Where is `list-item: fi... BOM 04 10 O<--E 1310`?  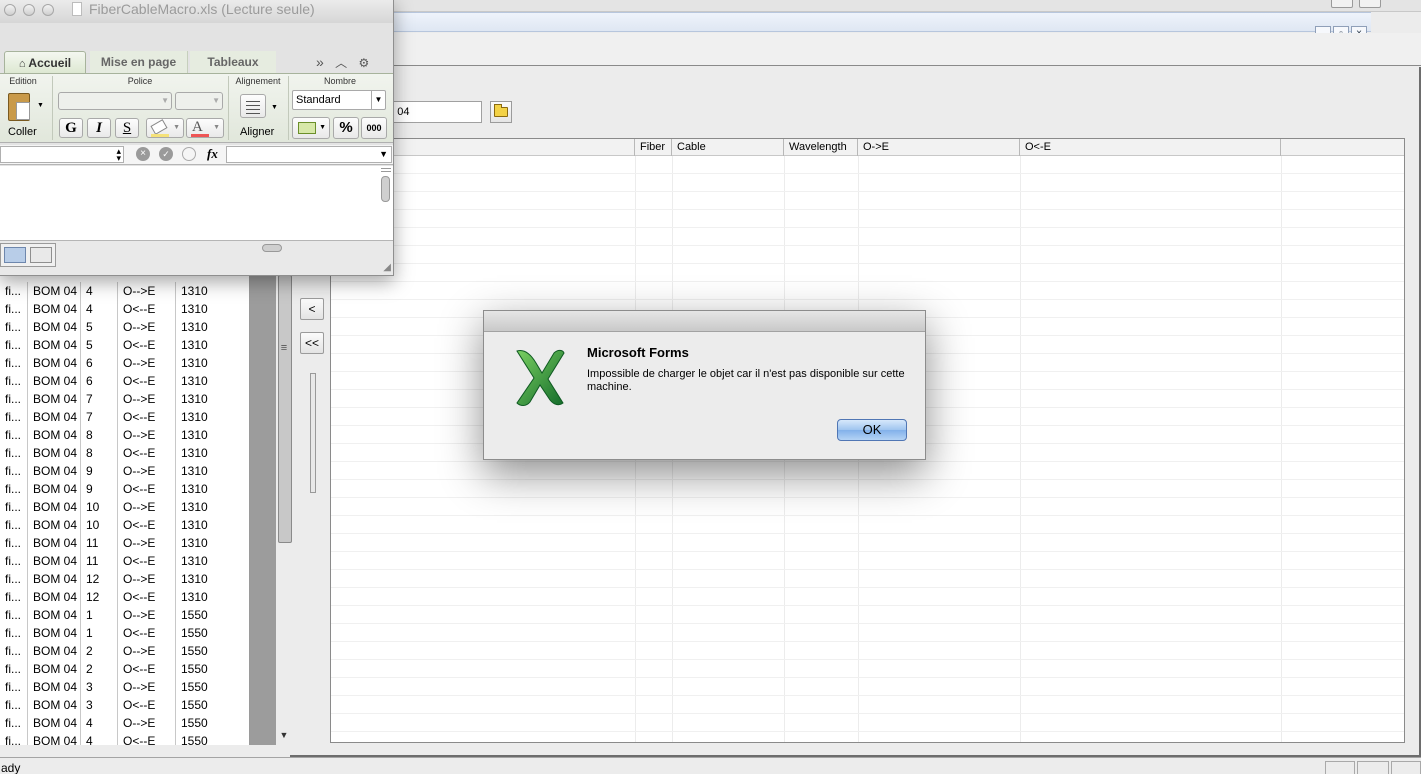
list-item: fi... BOM 04 10 O<--E 1310 is located at coordinates (124, 525).